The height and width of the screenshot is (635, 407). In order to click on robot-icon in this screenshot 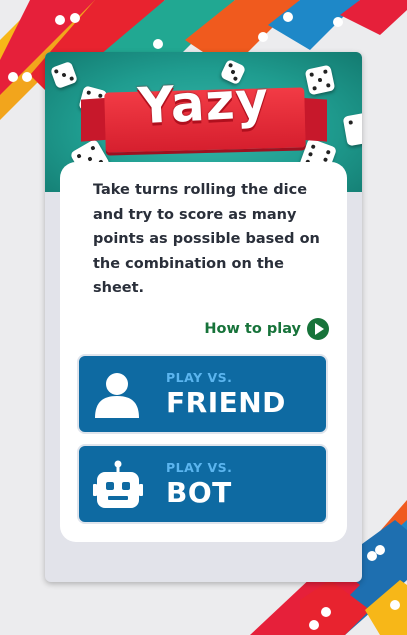, I will do `click(118, 485)`.